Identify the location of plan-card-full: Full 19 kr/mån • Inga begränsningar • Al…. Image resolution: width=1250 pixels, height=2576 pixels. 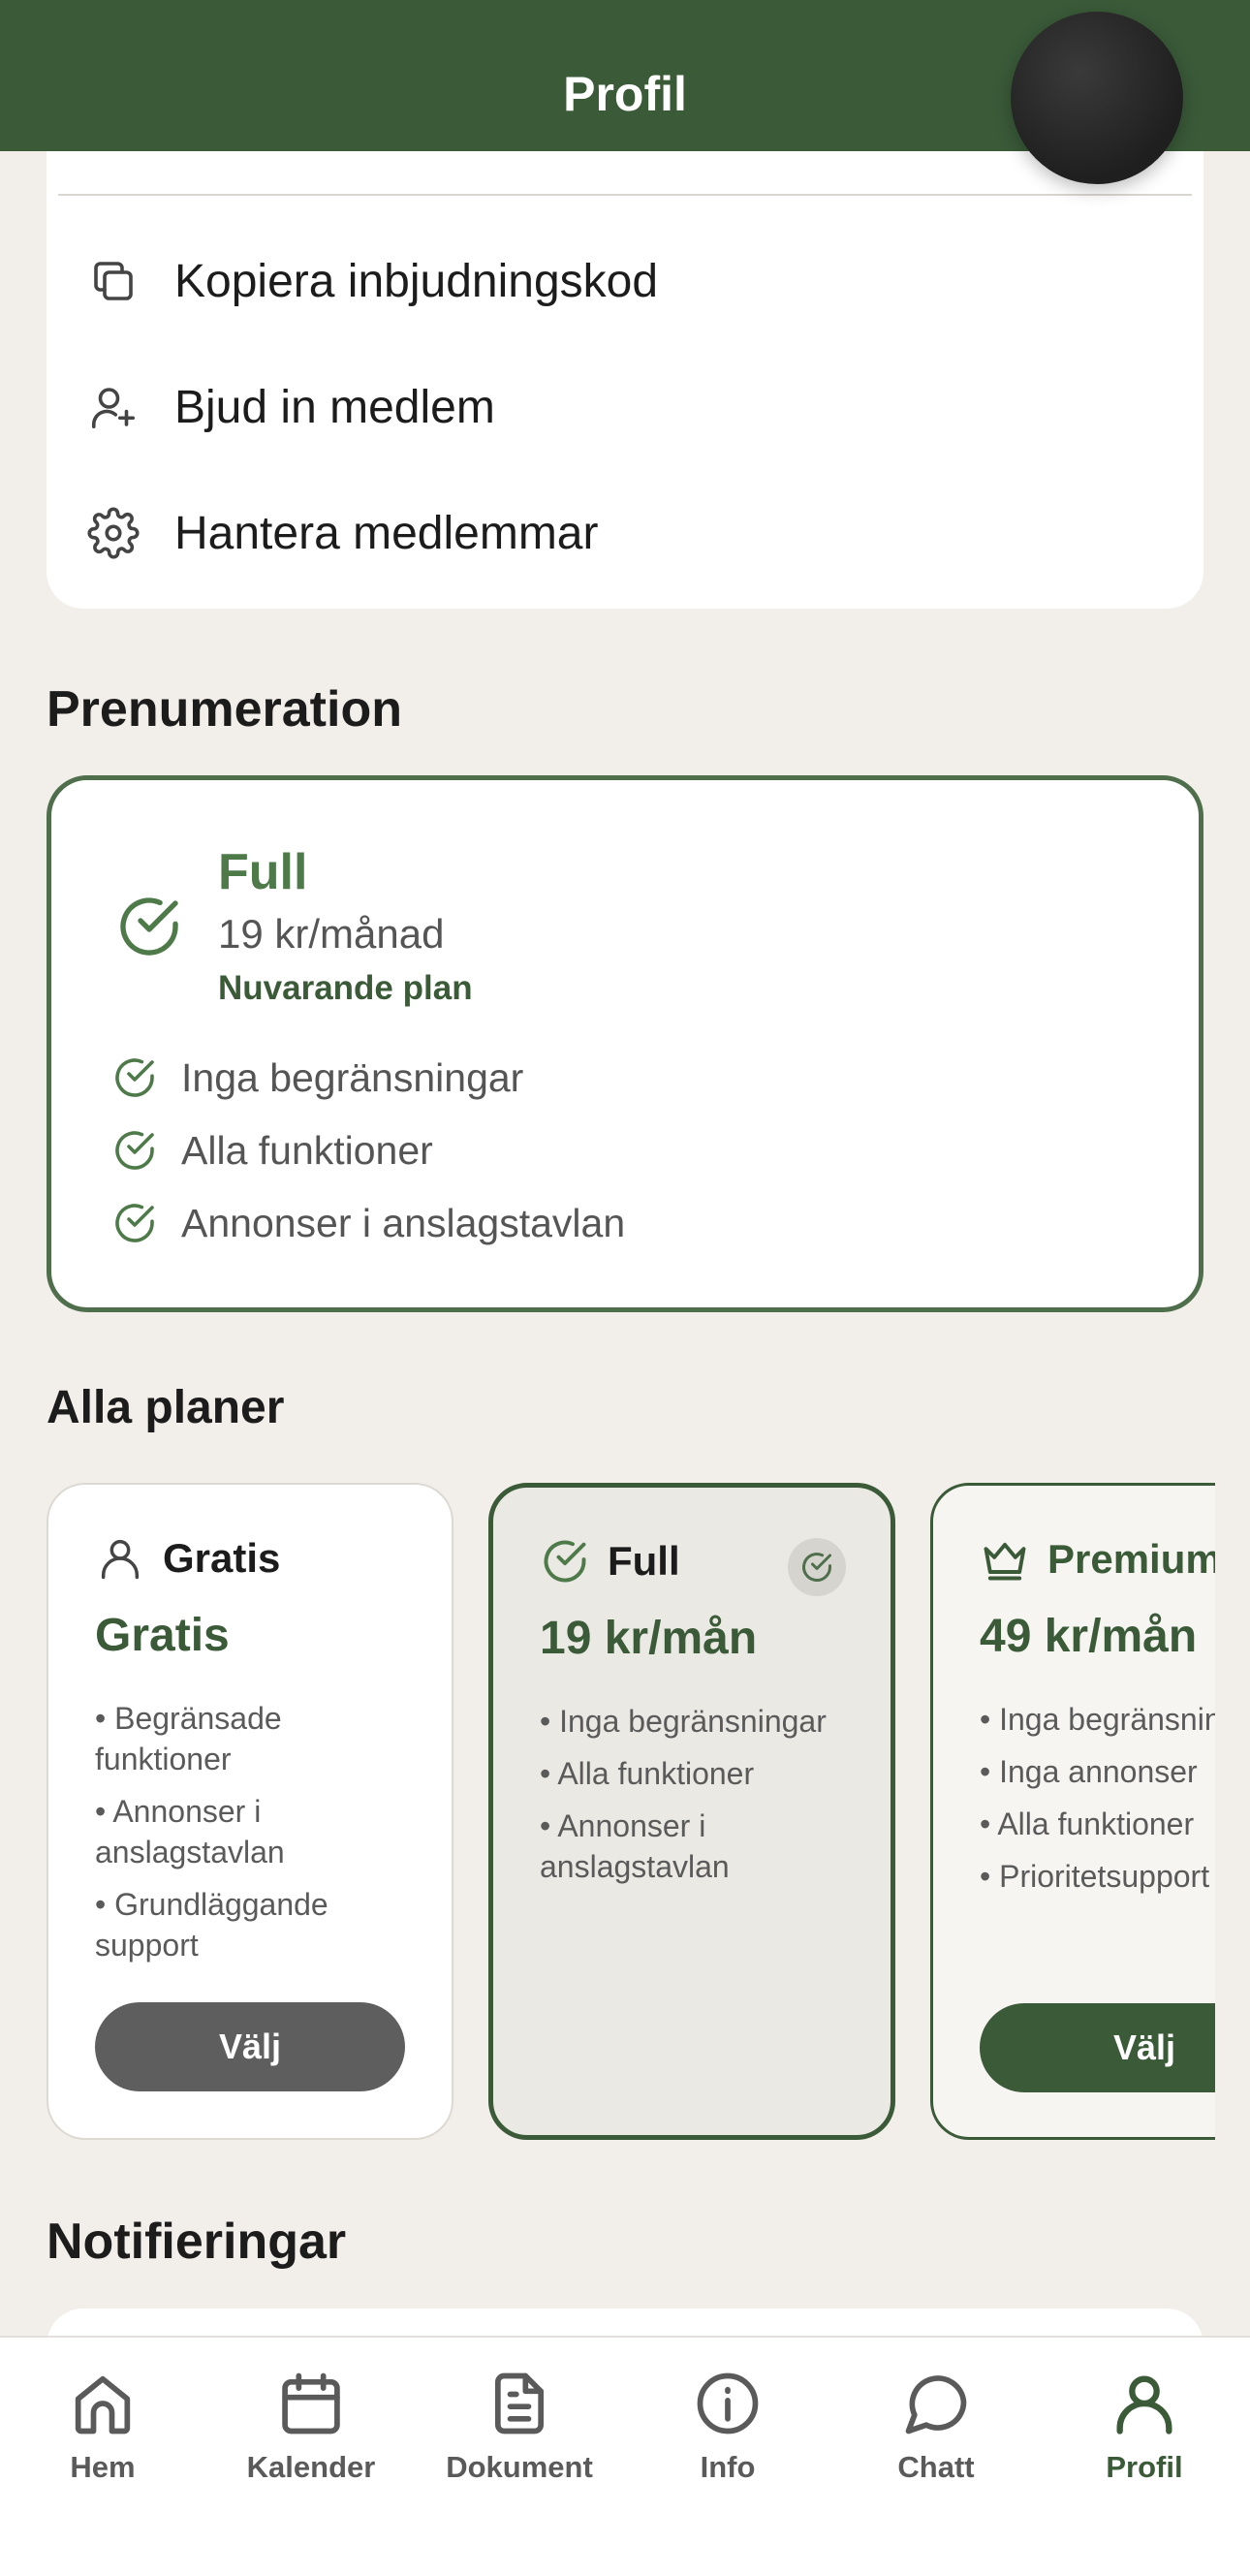
(691, 1811).